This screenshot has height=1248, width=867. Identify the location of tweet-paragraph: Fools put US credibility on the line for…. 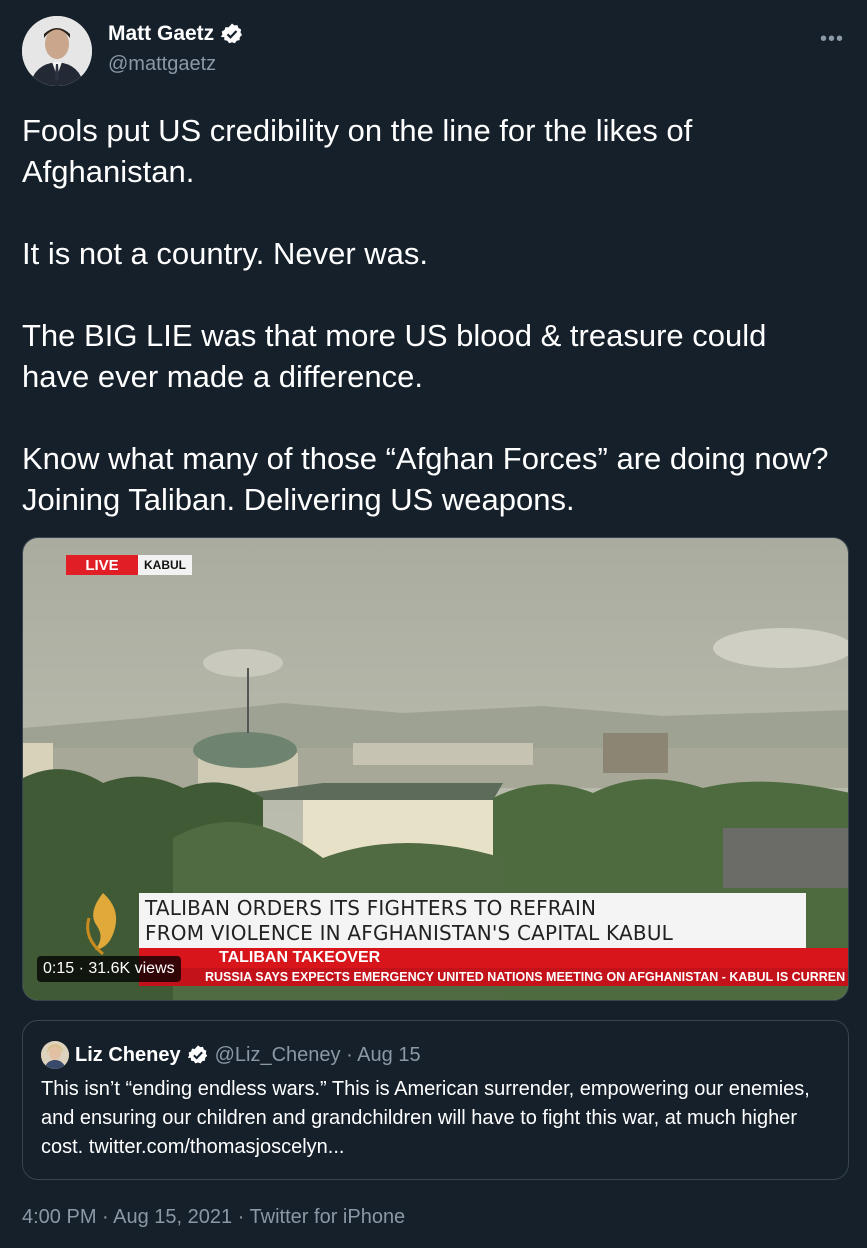
(357, 151).